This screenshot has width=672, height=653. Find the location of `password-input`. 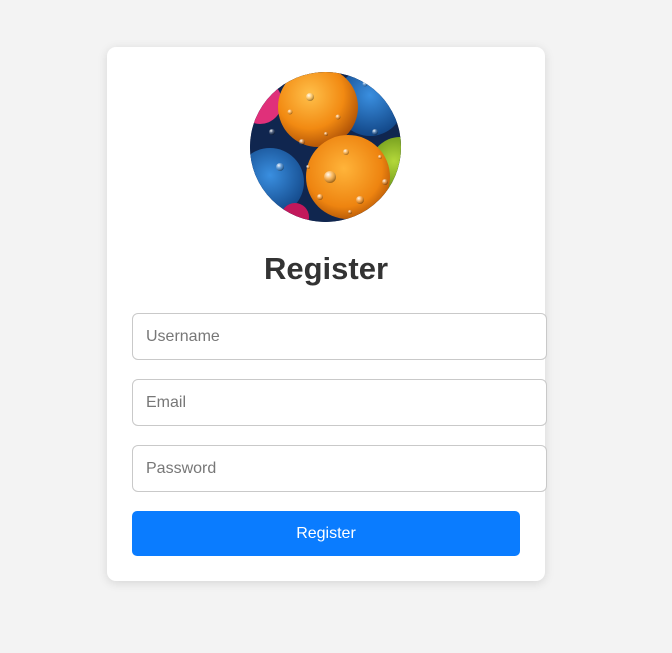

password-input is located at coordinates (339, 468).